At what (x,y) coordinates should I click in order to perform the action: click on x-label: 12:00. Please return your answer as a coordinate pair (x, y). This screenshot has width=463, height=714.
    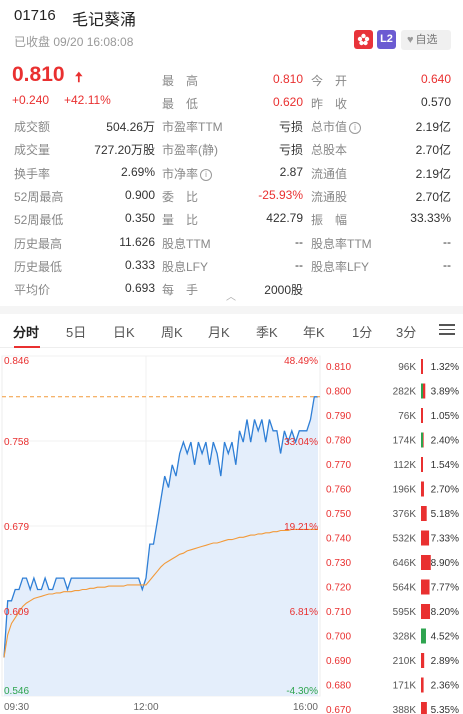
    Looking at the image, I should click on (145, 707).